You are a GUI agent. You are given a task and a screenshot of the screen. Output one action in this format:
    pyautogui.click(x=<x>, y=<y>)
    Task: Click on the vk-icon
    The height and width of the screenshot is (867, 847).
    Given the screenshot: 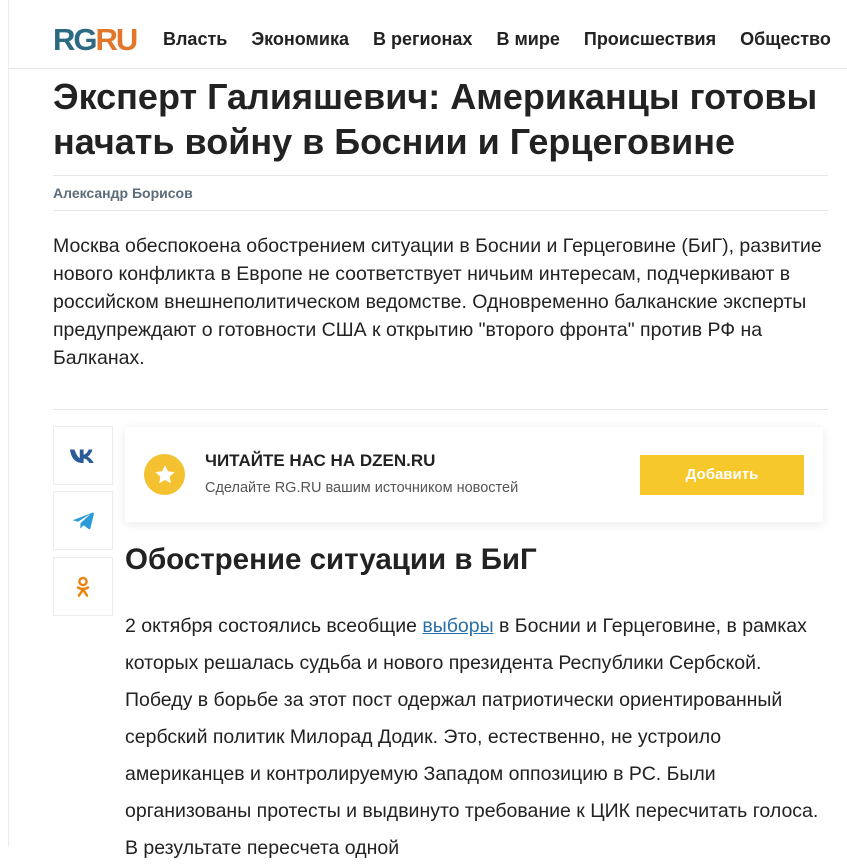 What is the action you would take?
    pyautogui.click(x=82, y=456)
    